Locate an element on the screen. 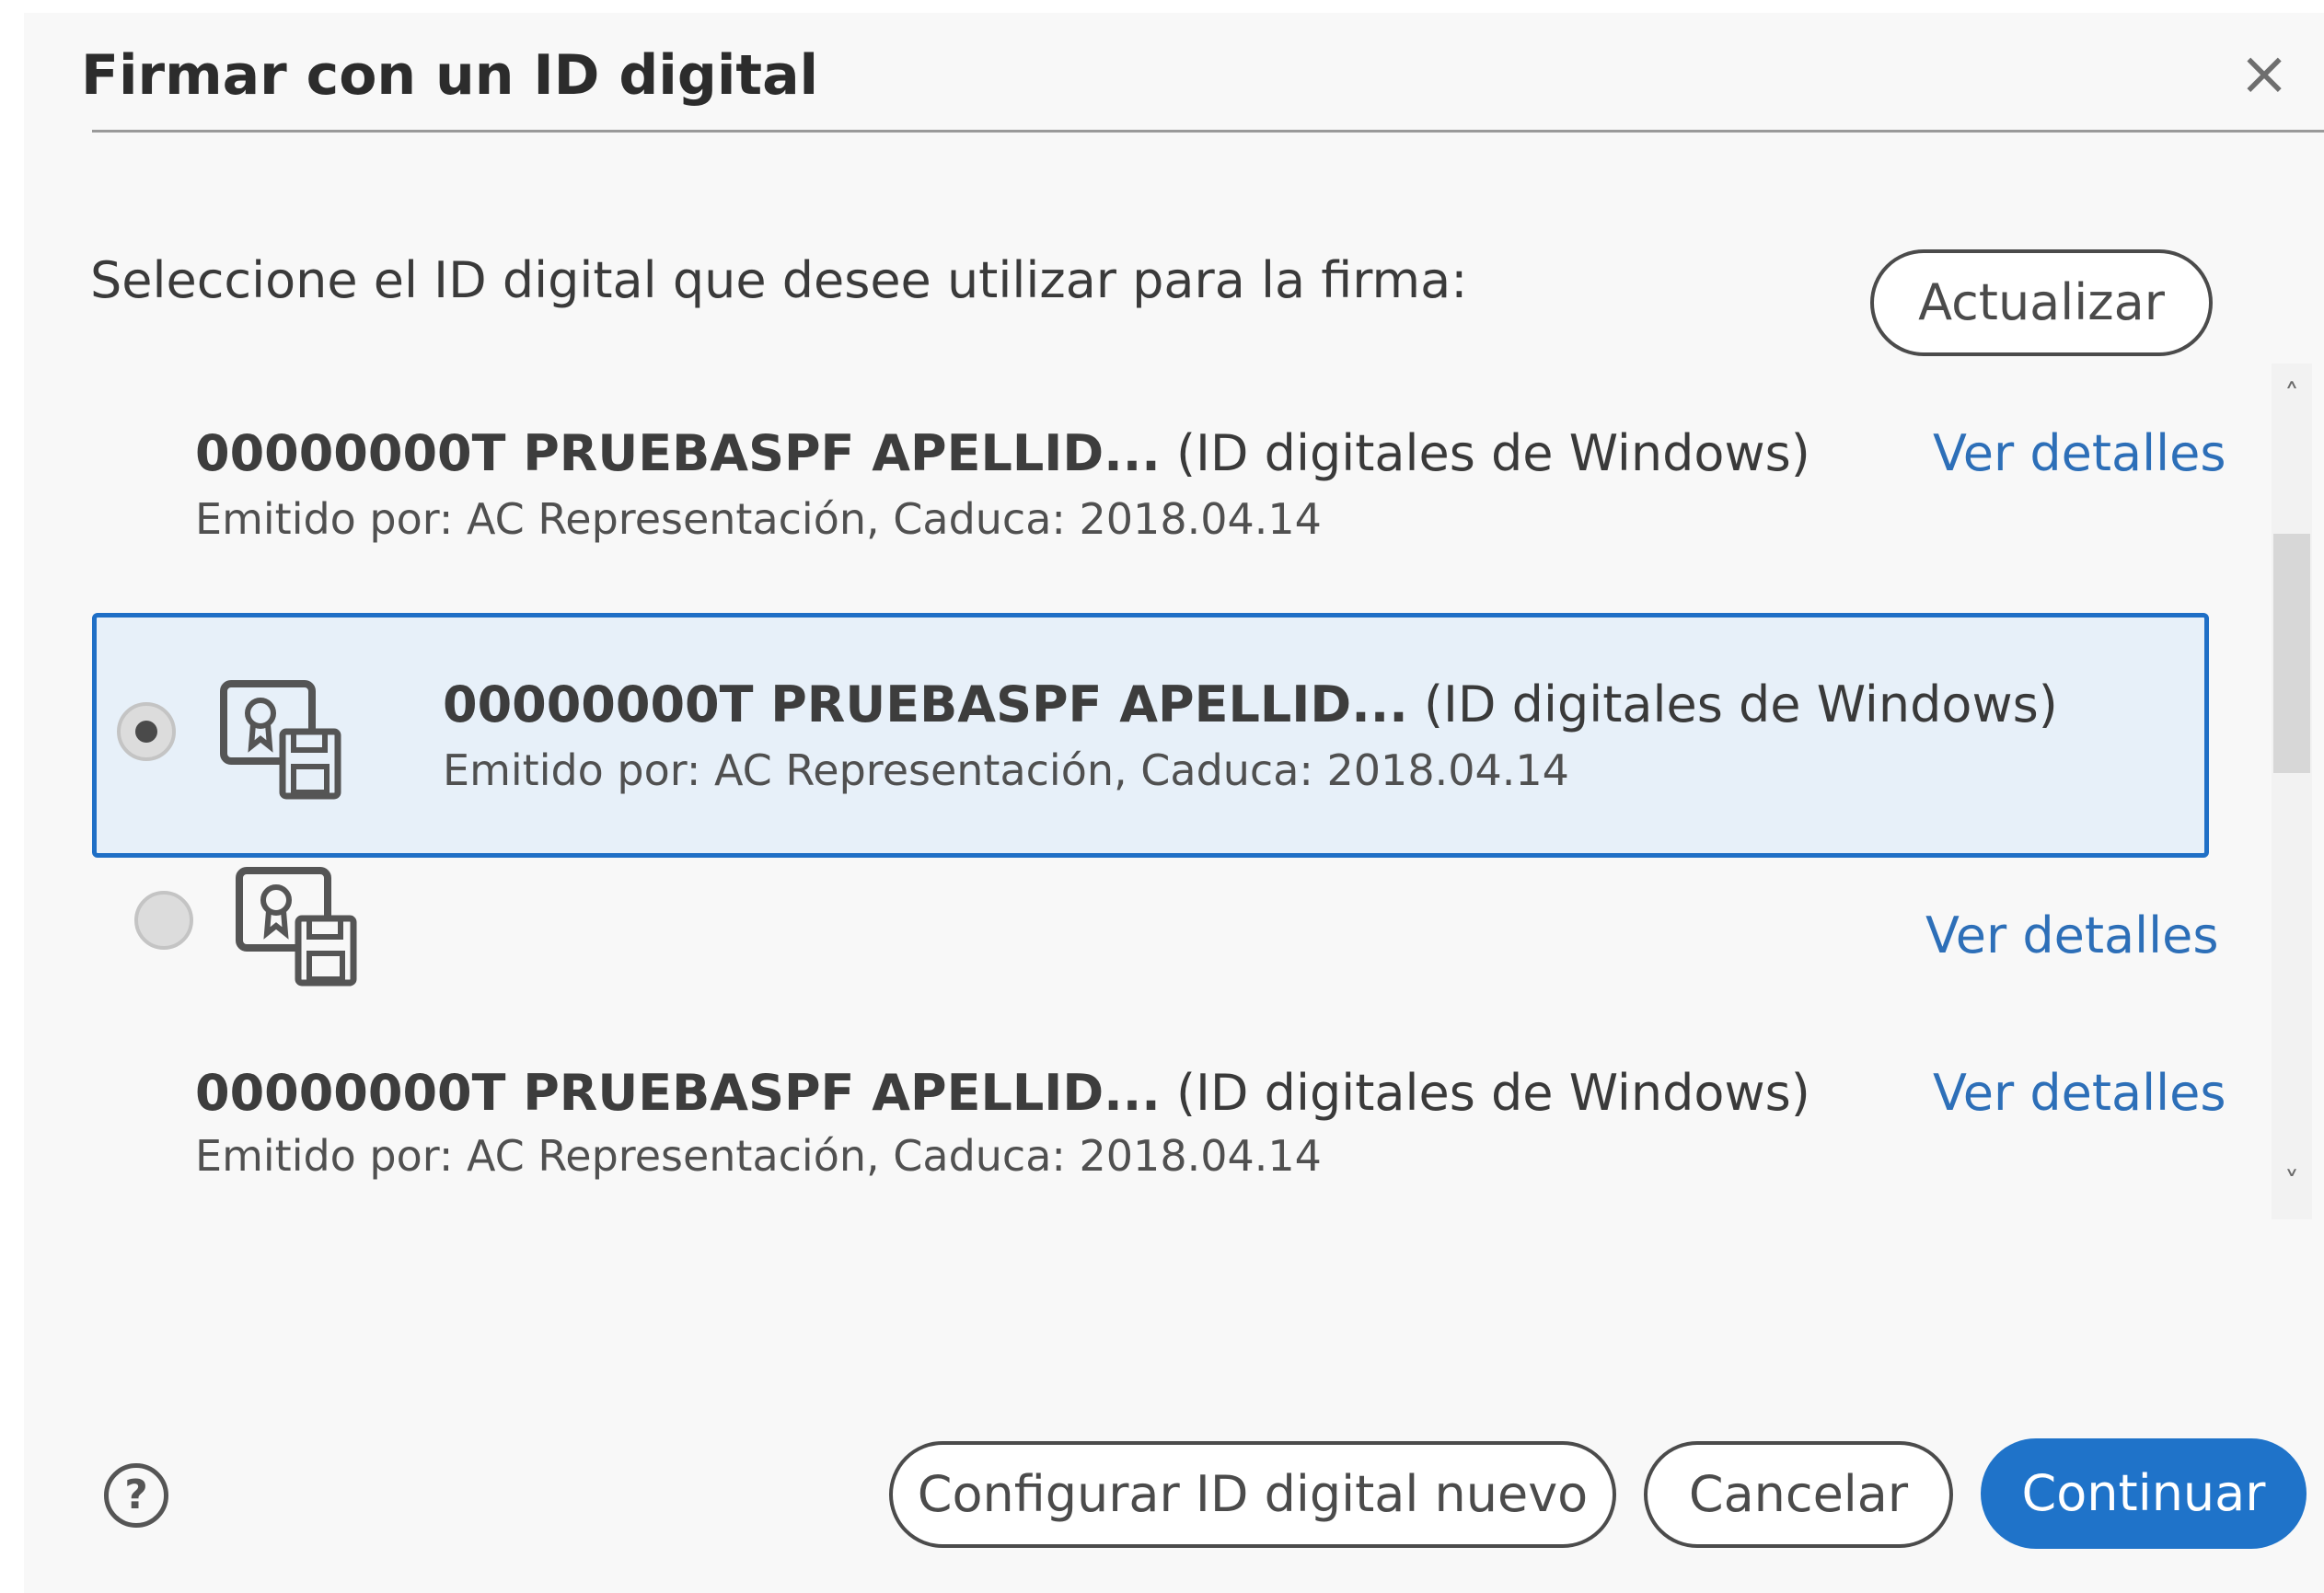  scroll-up-icon: ˄ is located at coordinates (2292, 394).